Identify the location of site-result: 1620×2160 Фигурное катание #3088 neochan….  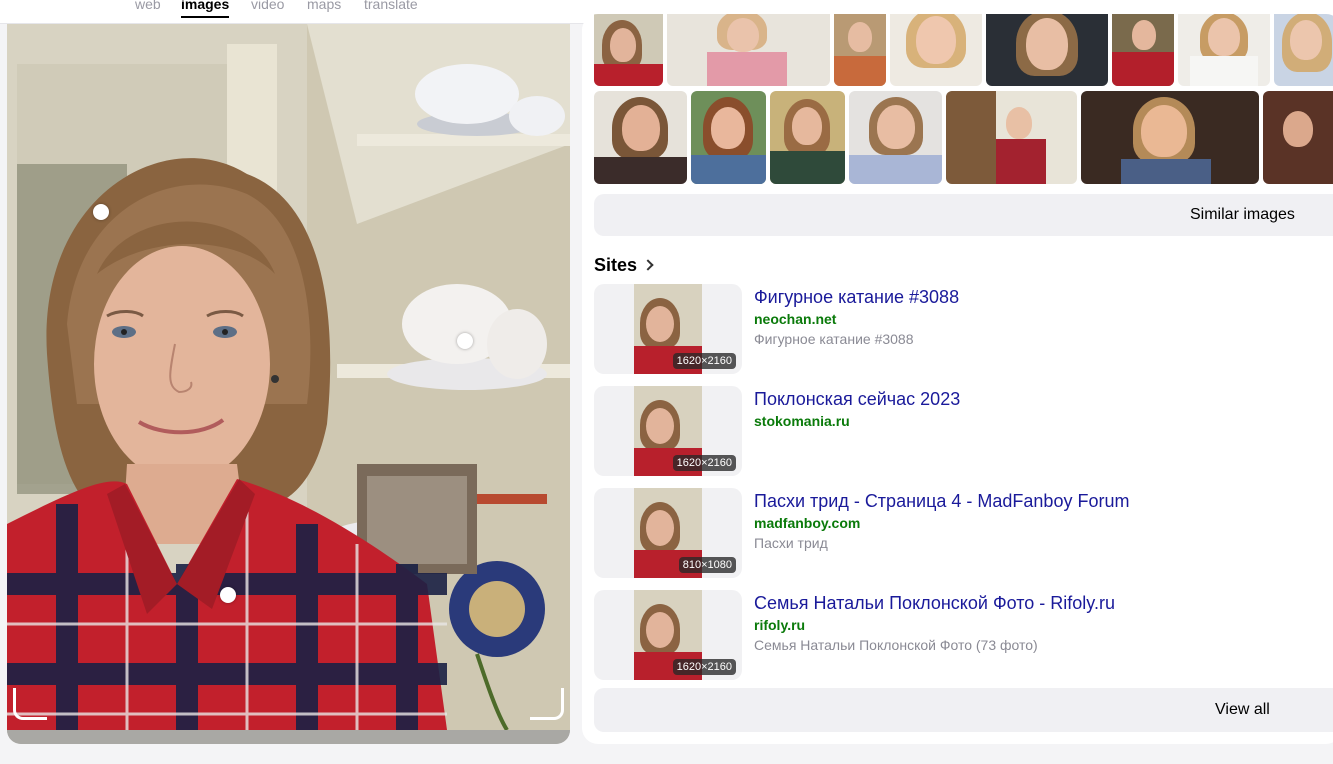
(963, 329).